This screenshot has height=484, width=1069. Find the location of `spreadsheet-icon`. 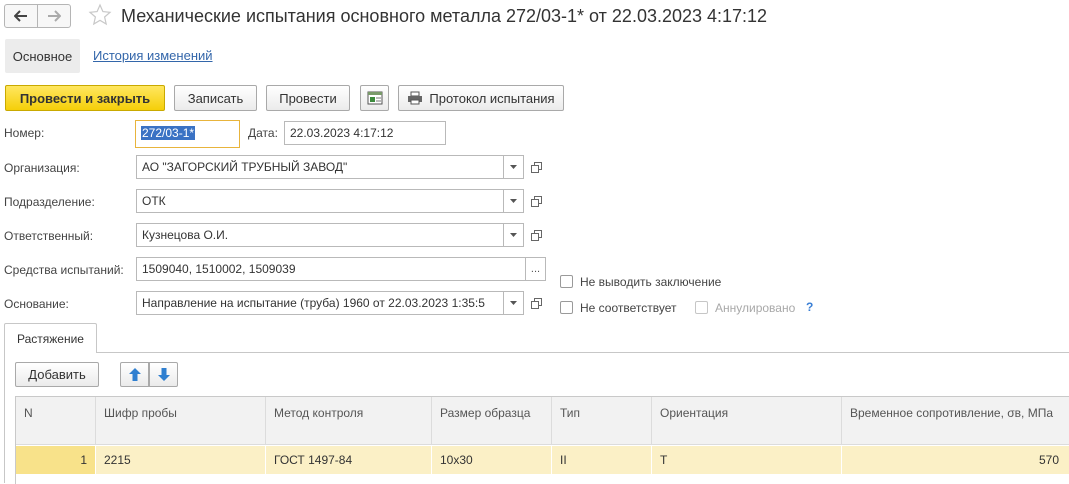

spreadsheet-icon is located at coordinates (374, 98).